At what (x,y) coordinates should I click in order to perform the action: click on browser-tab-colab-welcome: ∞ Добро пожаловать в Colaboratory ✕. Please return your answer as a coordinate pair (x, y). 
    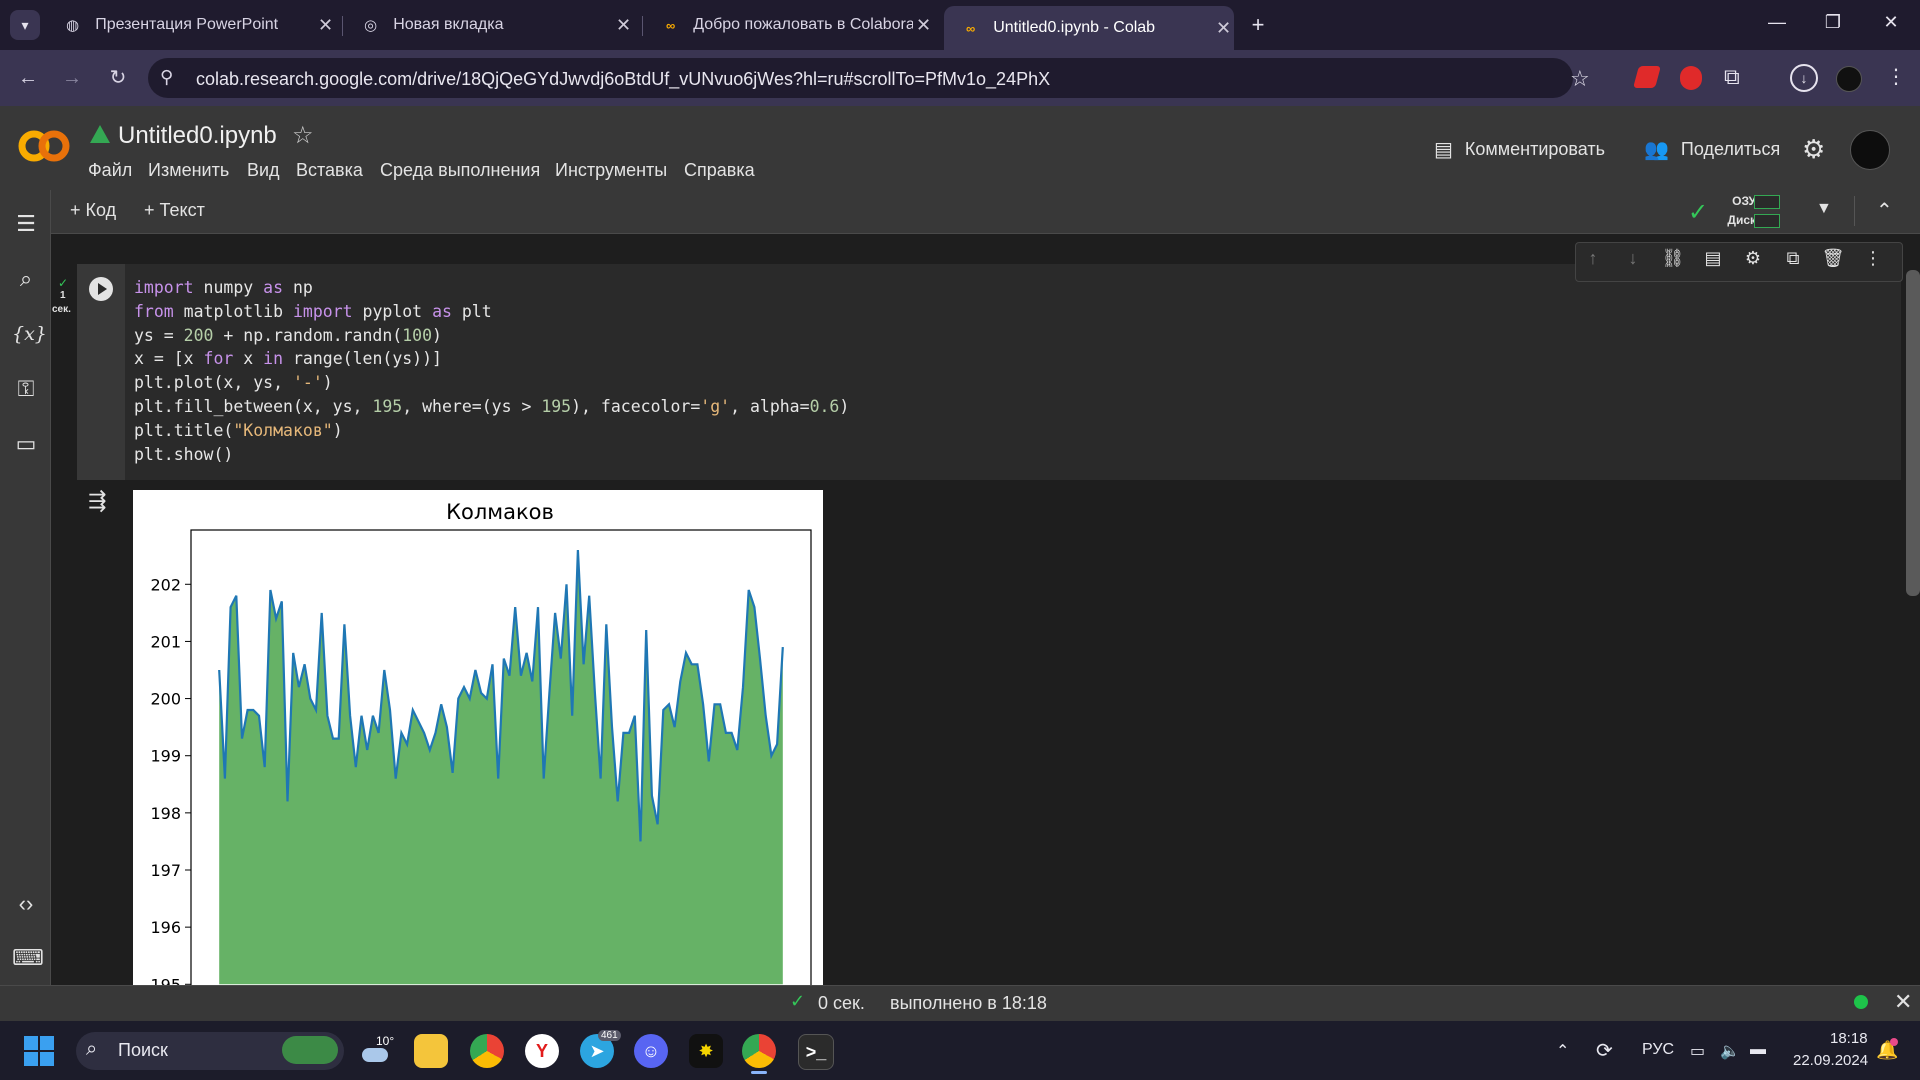
    Looking at the image, I should click on (789, 25).